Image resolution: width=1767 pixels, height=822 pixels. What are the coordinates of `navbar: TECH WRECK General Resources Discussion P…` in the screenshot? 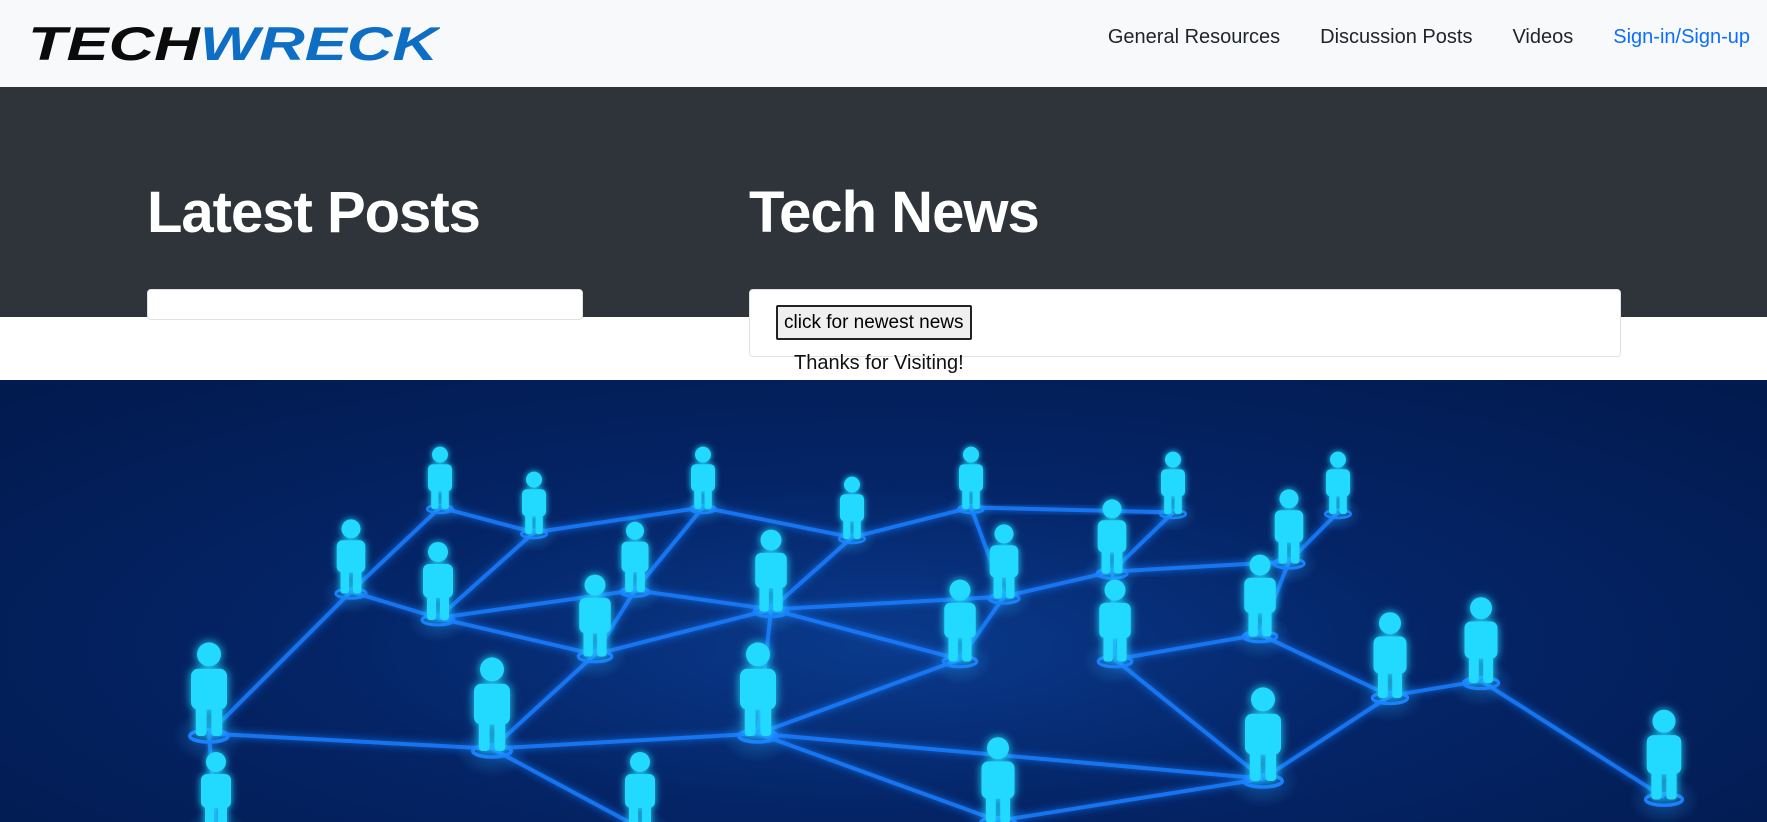 It's located at (883, 43).